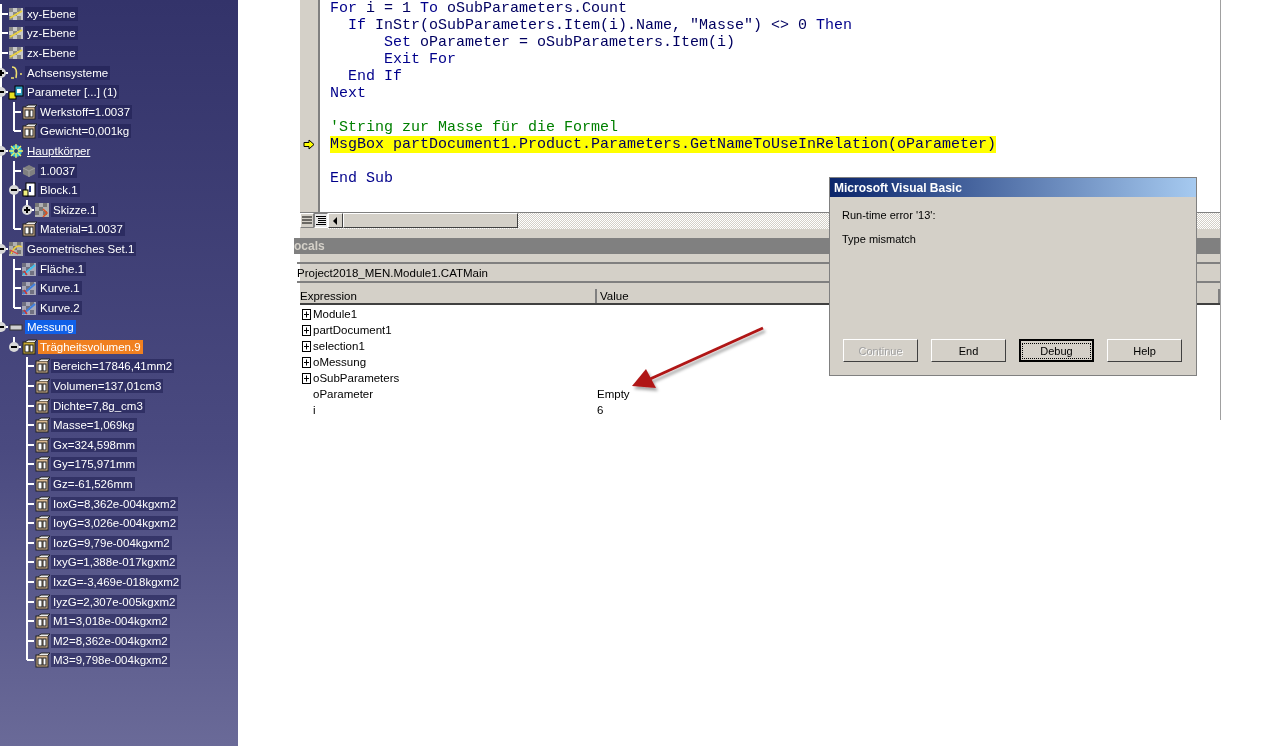  What do you see at coordinates (94, 464) in the screenshot?
I see `tree-item: Gy=175,971mm` at bounding box center [94, 464].